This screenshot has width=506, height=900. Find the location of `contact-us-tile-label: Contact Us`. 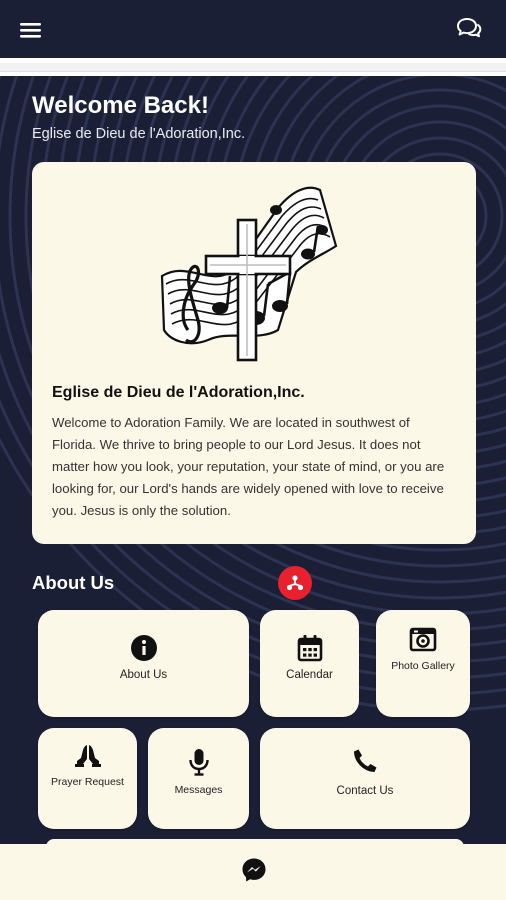

contact-us-tile-label: Contact Us is located at coordinates (365, 791).